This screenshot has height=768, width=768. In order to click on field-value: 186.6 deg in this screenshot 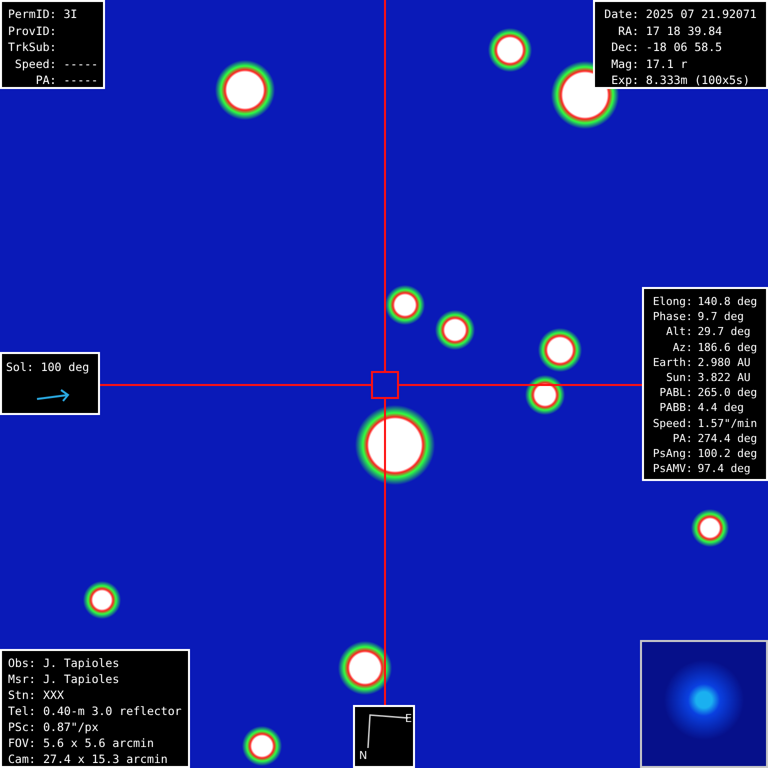, I will do `click(728, 347)`.